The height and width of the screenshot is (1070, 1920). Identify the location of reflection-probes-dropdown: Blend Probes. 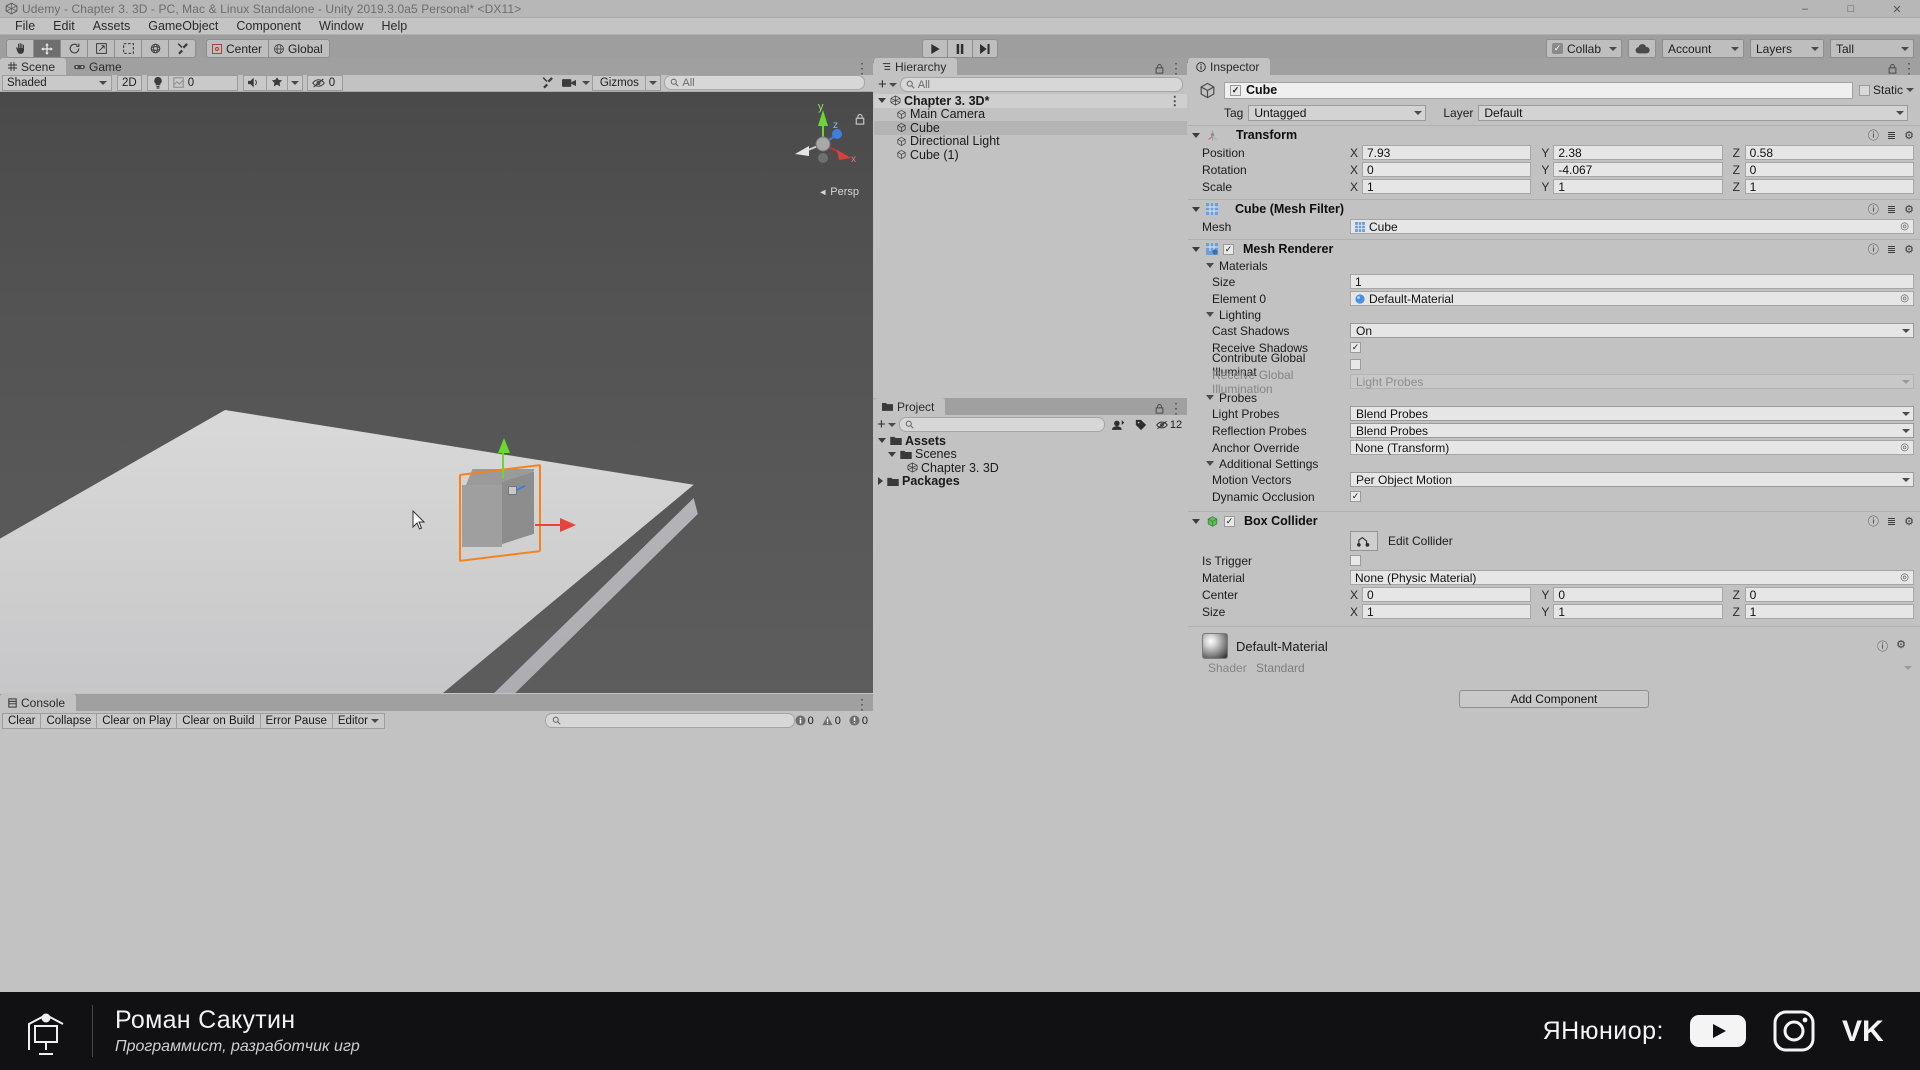
(1632, 430).